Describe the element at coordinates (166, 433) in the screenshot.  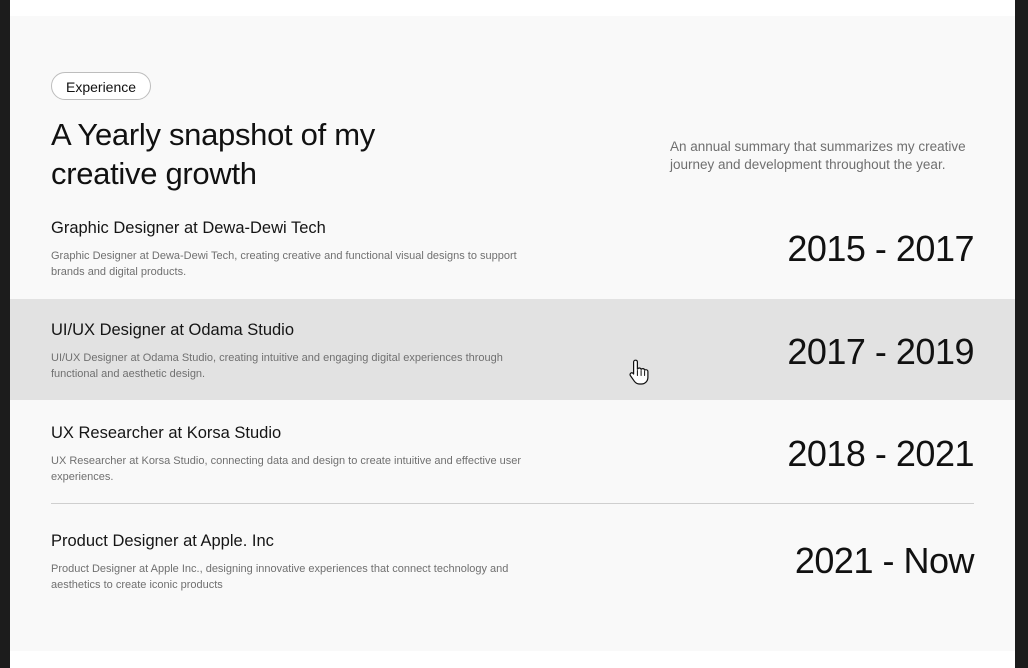
I see `experience-title: UX Researcher at Korsa Studio` at that location.